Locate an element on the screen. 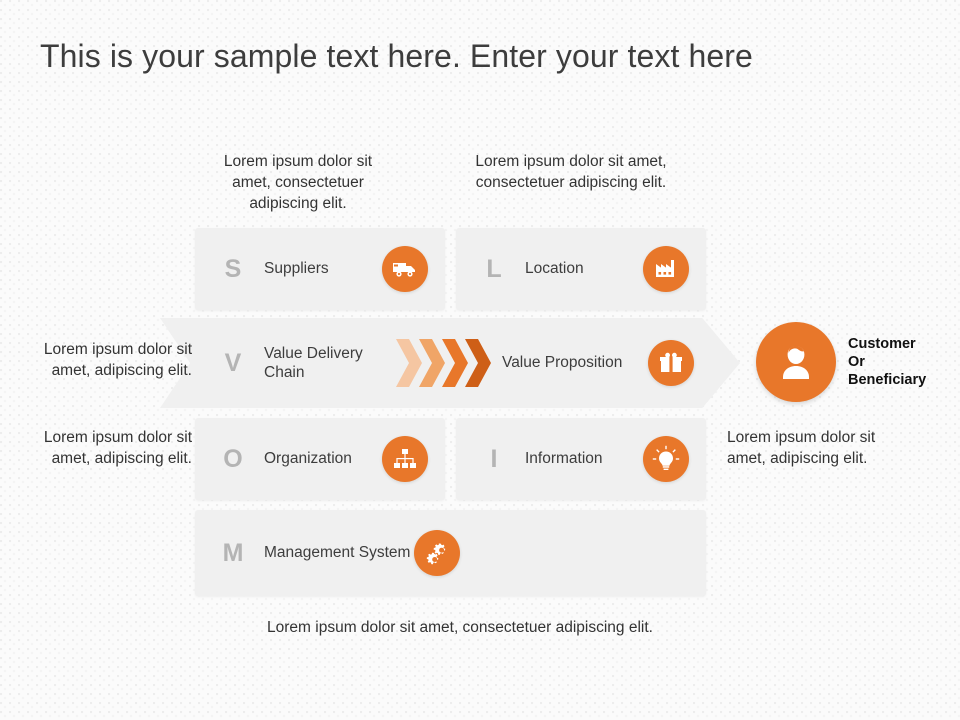  row-management-system: M Management System is located at coordinates (450, 553).